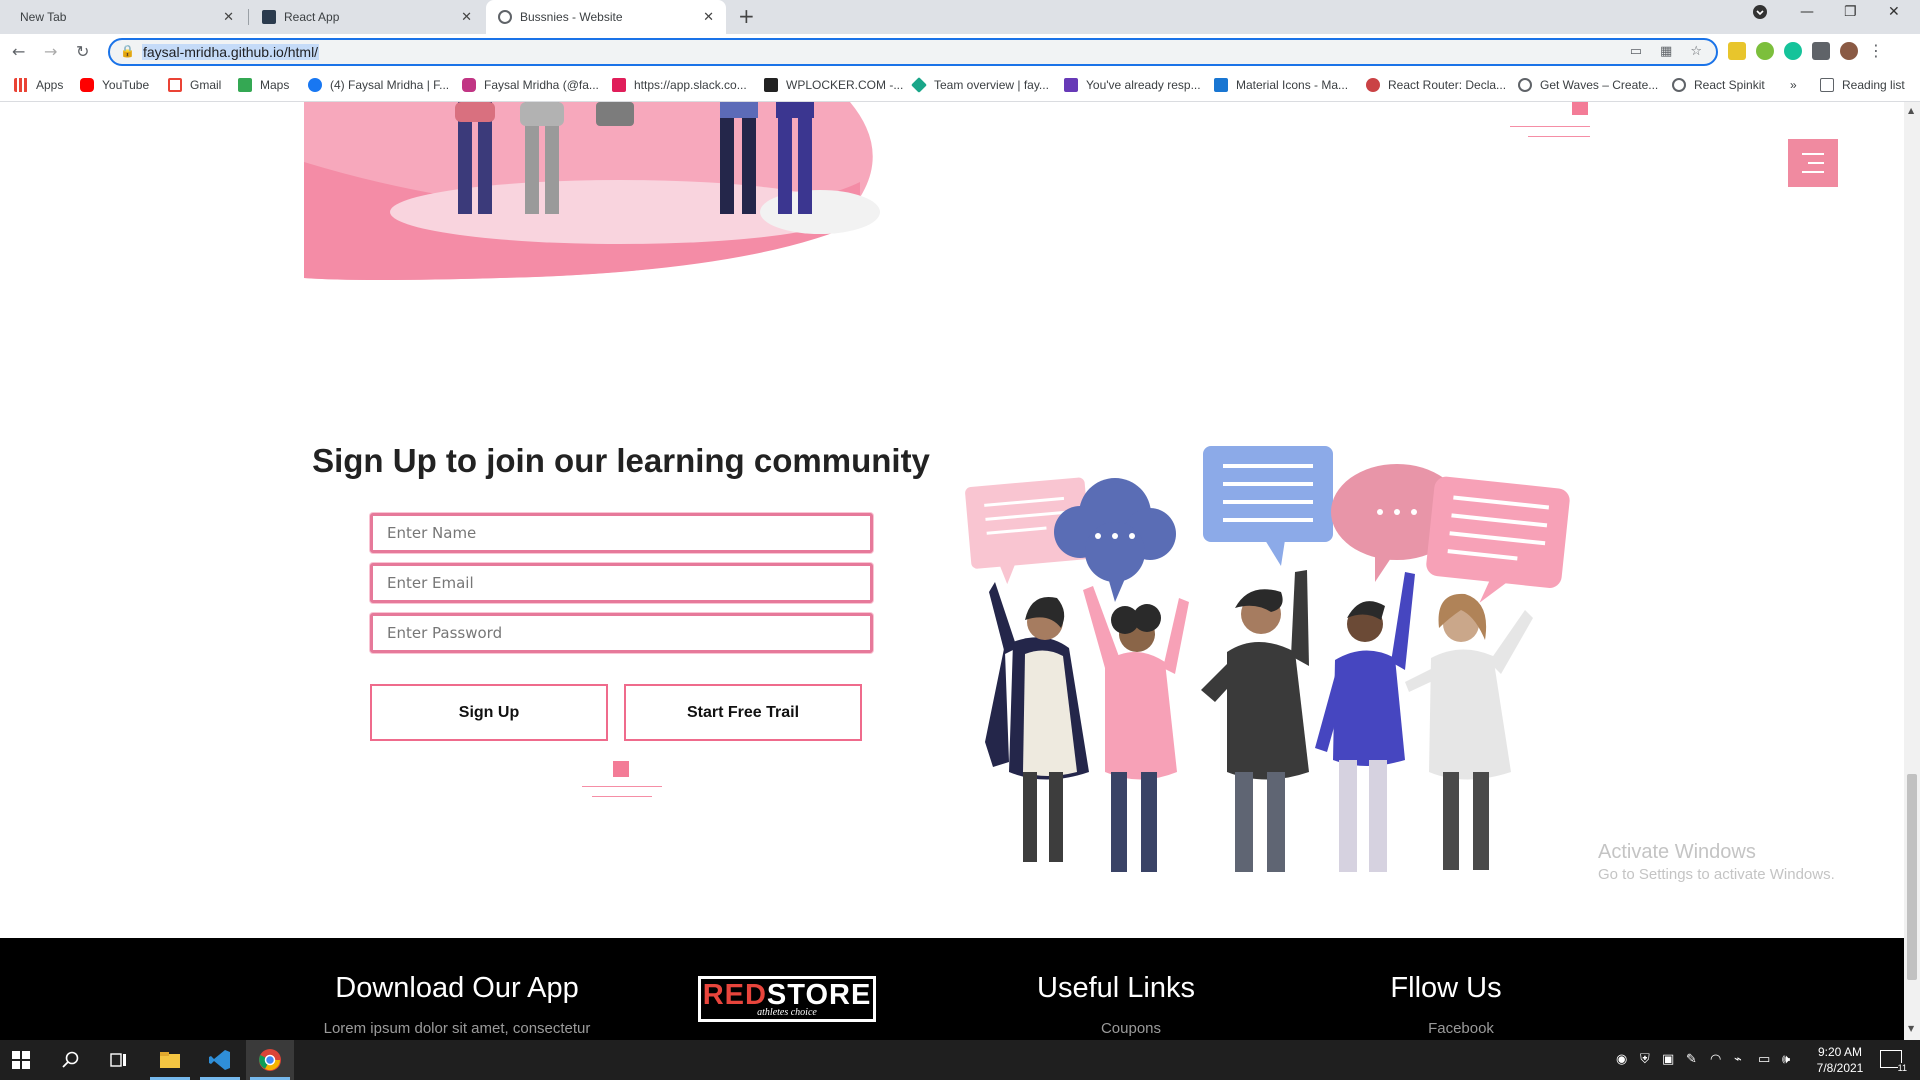 Image resolution: width=1920 pixels, height=1080 pixels. Describe the element at coordinates (126, 85) in the screenshot. I see `bookmark-label: YouTube` at that location.